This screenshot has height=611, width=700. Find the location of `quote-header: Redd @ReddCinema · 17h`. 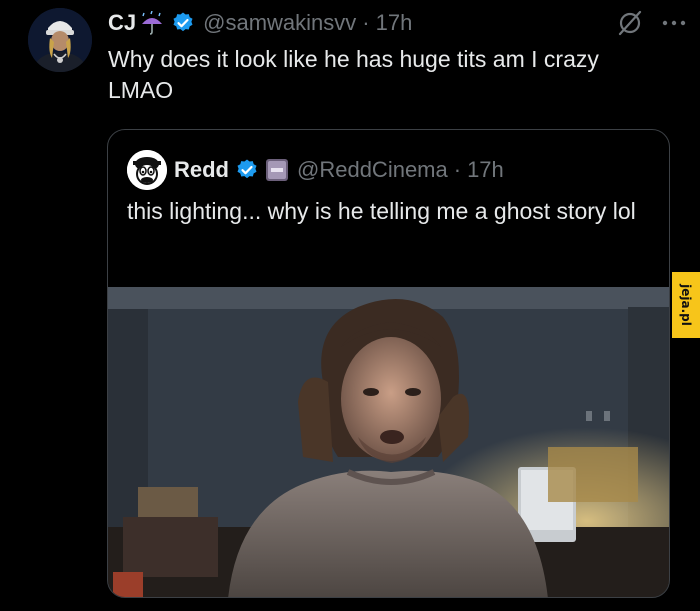

quote-header: Redd @ReddCinema · 17h is located at coordinates (339, 170).